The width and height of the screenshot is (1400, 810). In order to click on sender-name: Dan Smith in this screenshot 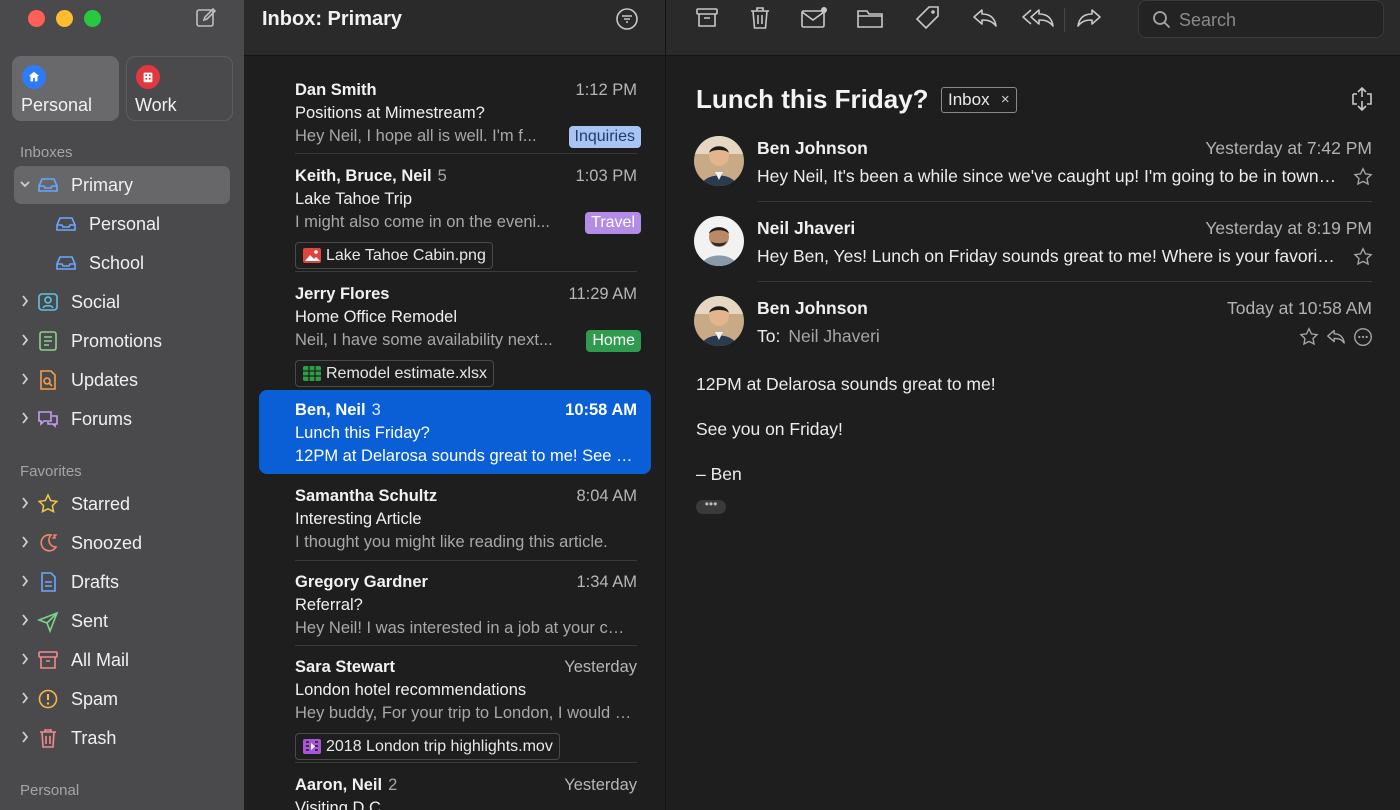, I will do `click(336, 90)`.